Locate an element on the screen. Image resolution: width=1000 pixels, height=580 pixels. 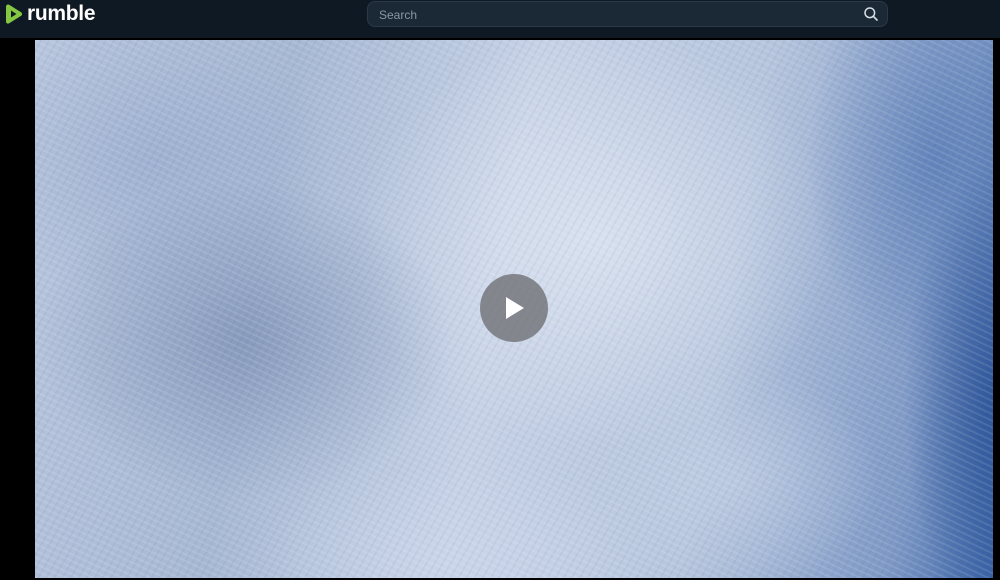
play-button is located at coordinates (514, 308).